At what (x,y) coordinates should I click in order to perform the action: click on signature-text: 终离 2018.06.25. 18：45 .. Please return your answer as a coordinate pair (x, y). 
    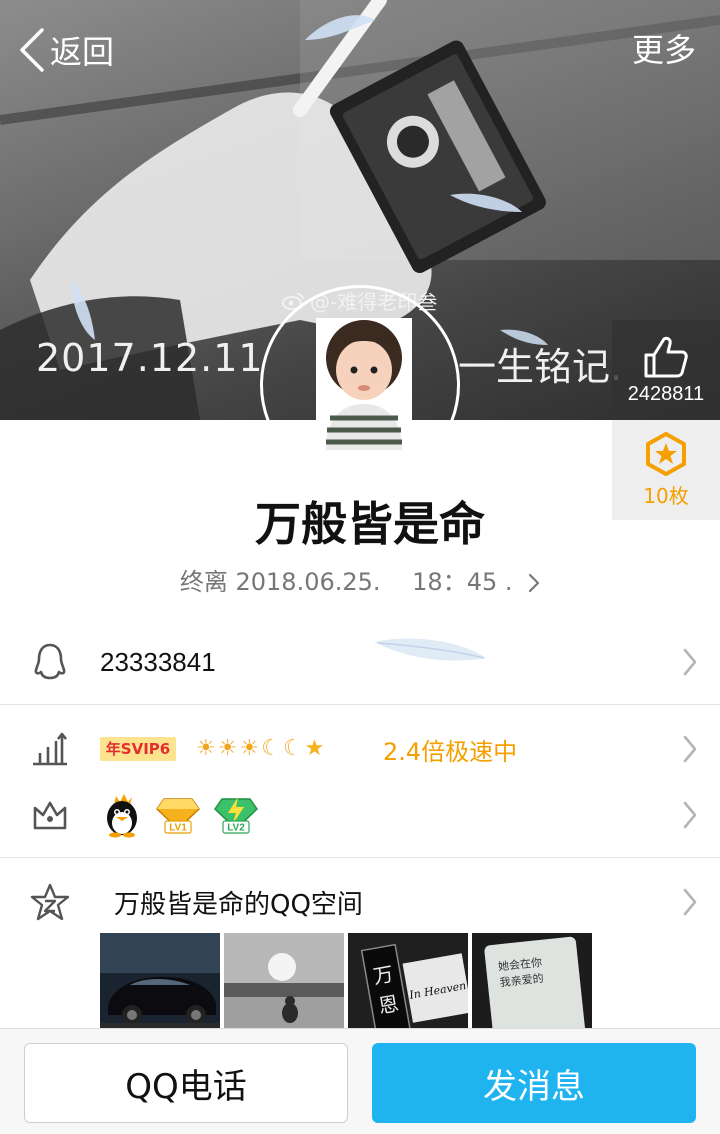
    Looking at the image, I should click on (346, 582).